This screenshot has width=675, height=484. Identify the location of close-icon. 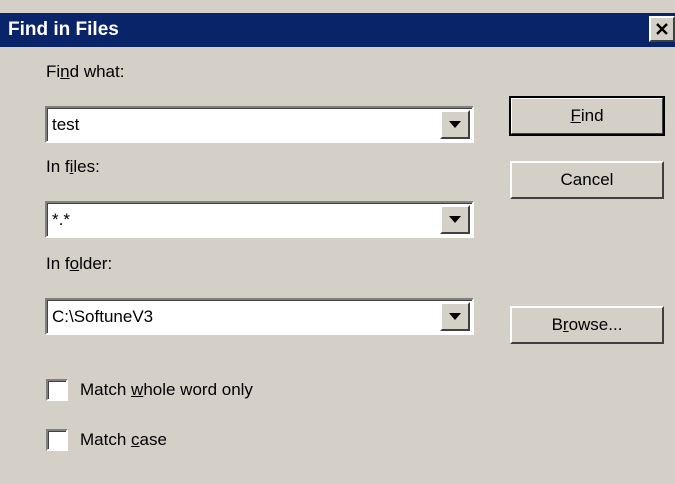
(662, 29).